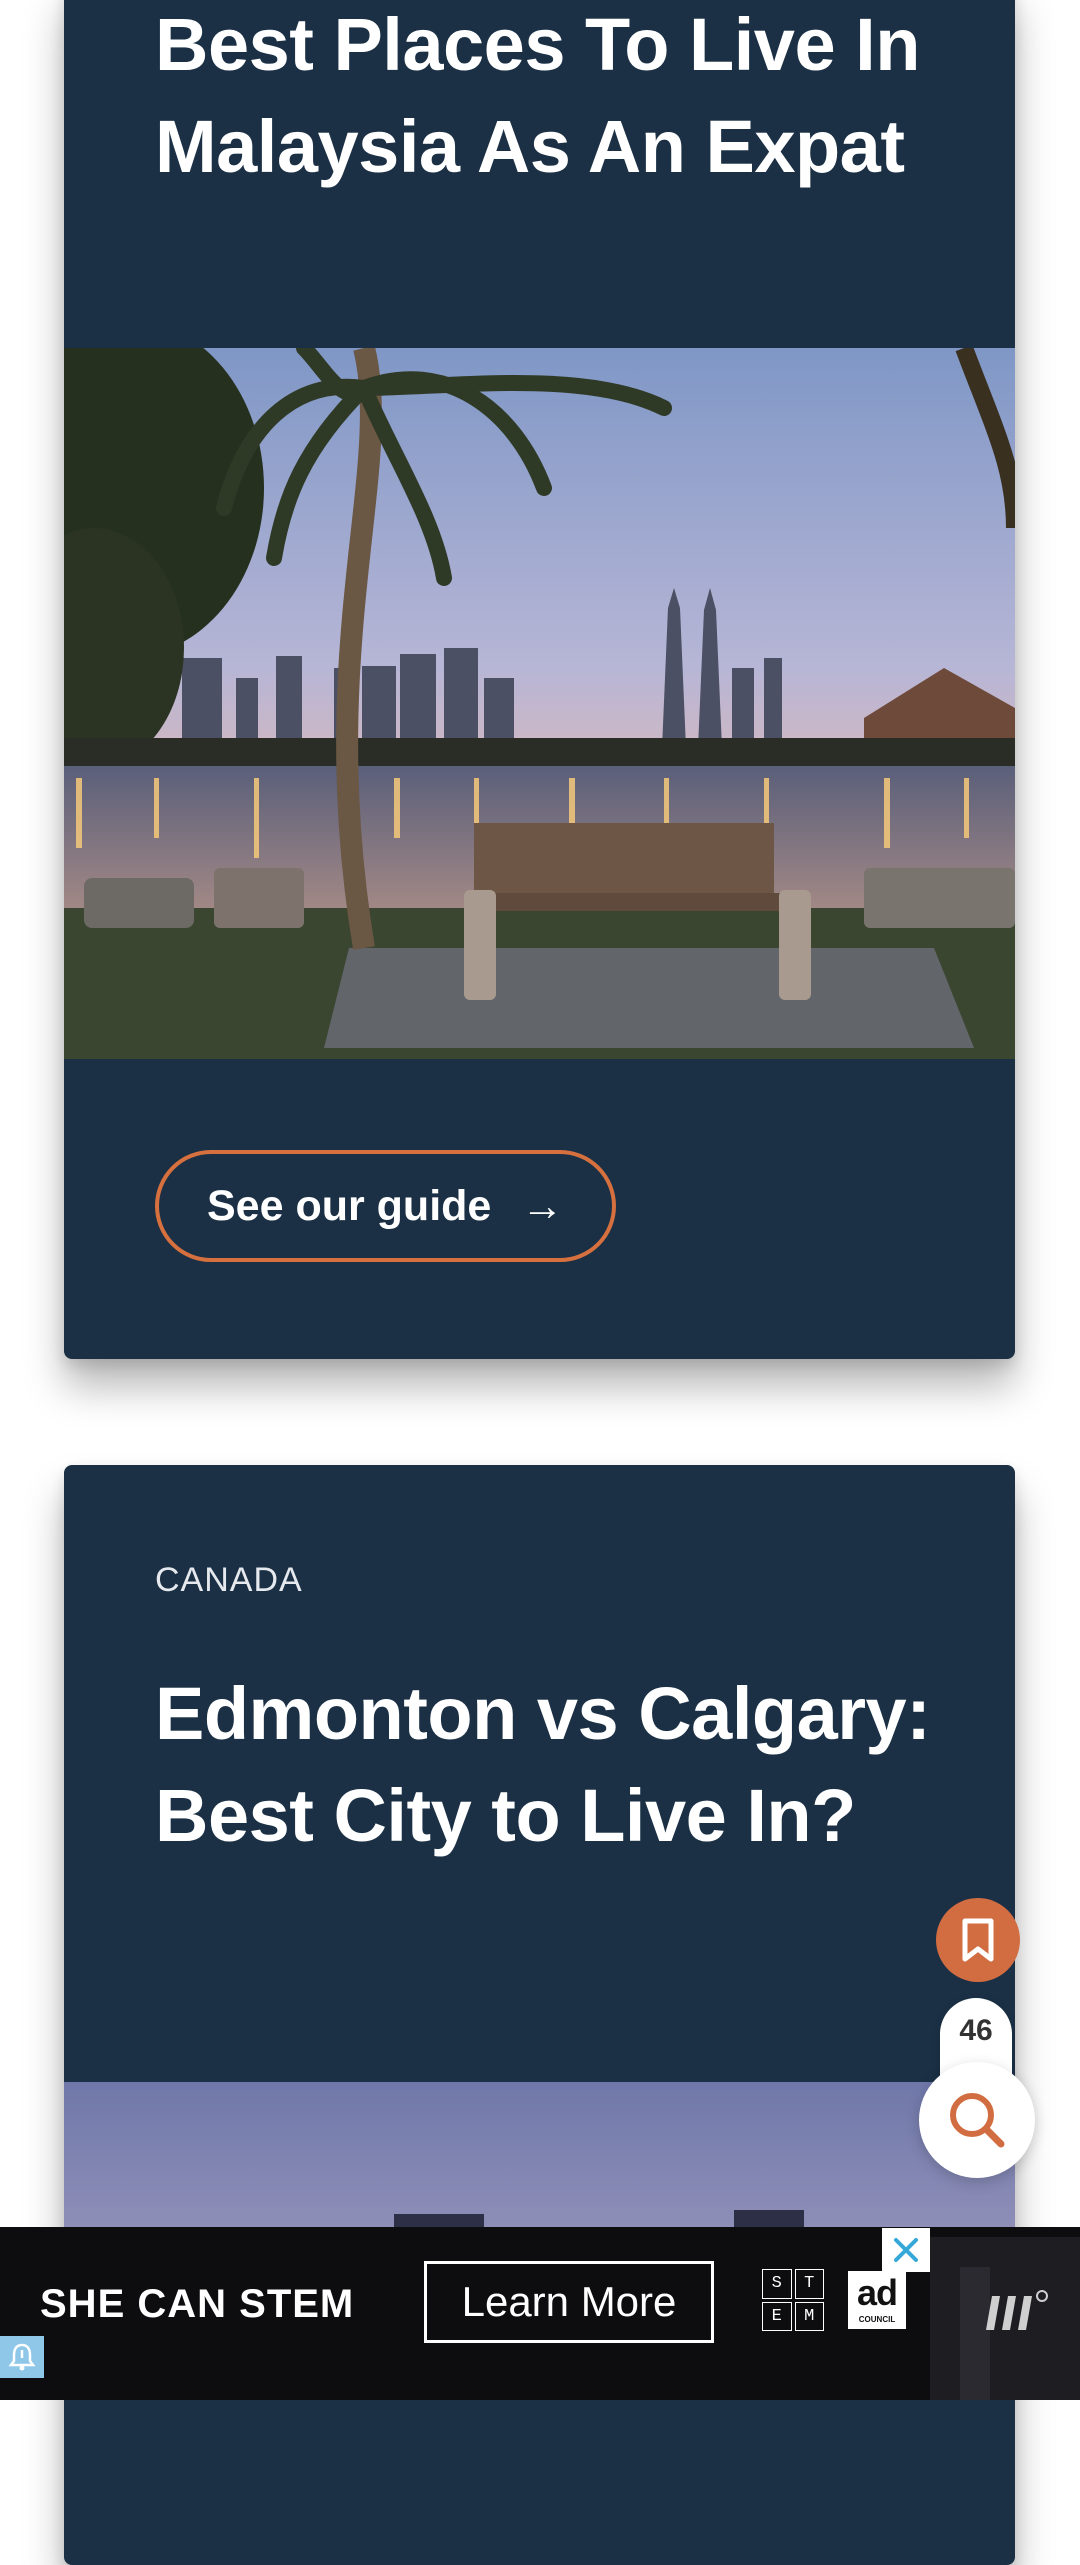 The width and height of the screenshot is (1080, 2565). What do you see at coordinates (777, 2316) in the screenshot?
I see `stem-logo-letter: E` at bounding box center [777, 2316].